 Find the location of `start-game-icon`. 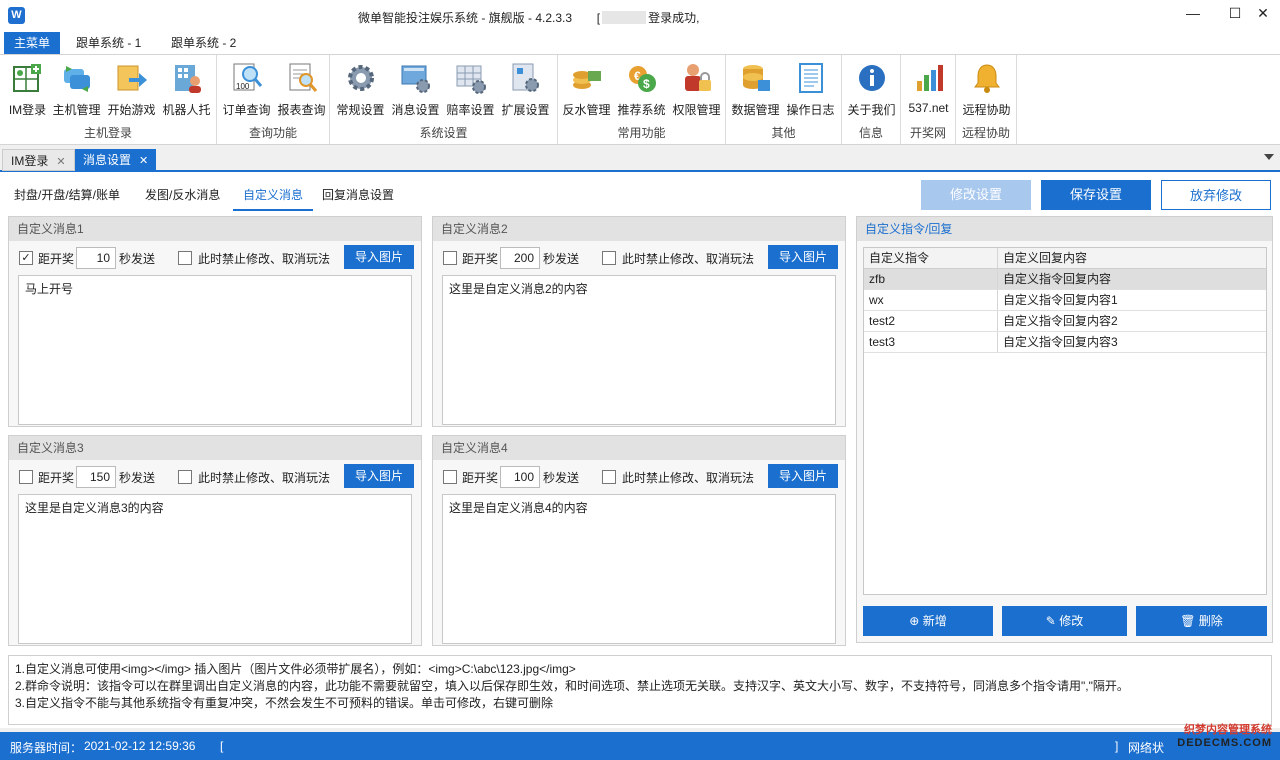

start-game-icon is located at coordinates (132, 78).